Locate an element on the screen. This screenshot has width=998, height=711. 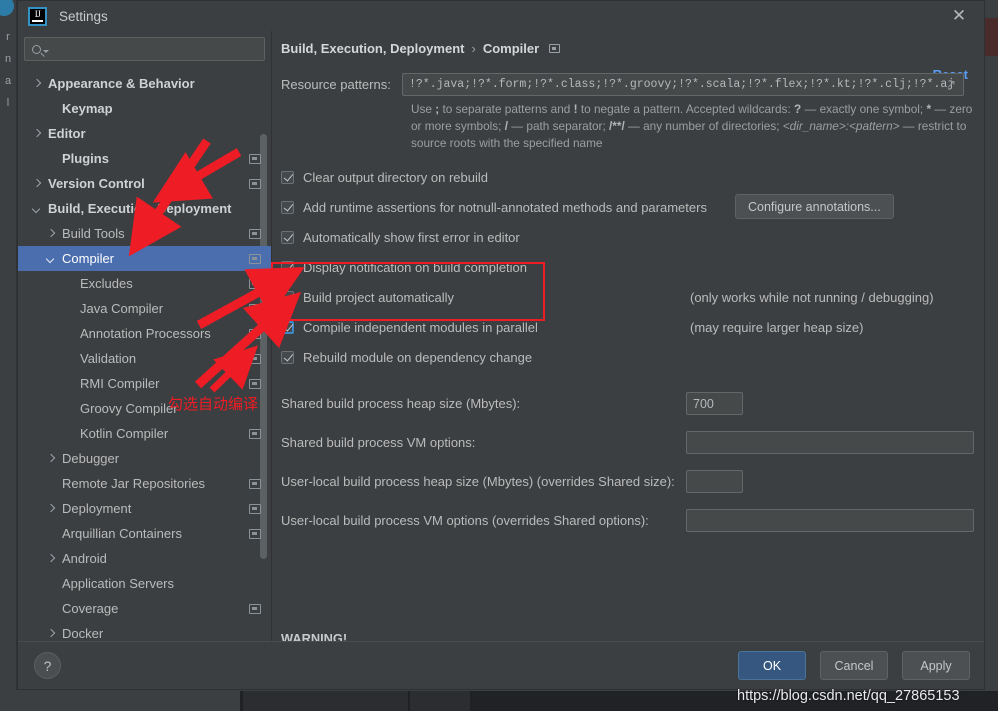
checkbox-build-project-automatically is located at coordinates (287, 297).